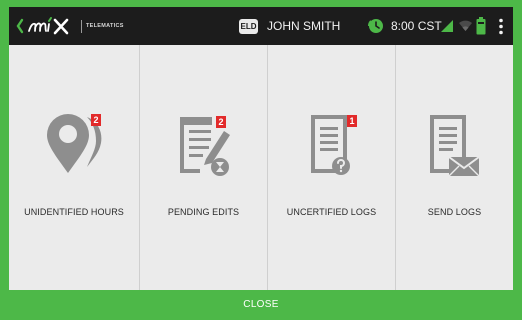 Image resolution: width=522 pixels, height=320 pixels. Describe the element at coordinates (248, 26) in the screenshot. I see `eld-badge: ELD` at that location.